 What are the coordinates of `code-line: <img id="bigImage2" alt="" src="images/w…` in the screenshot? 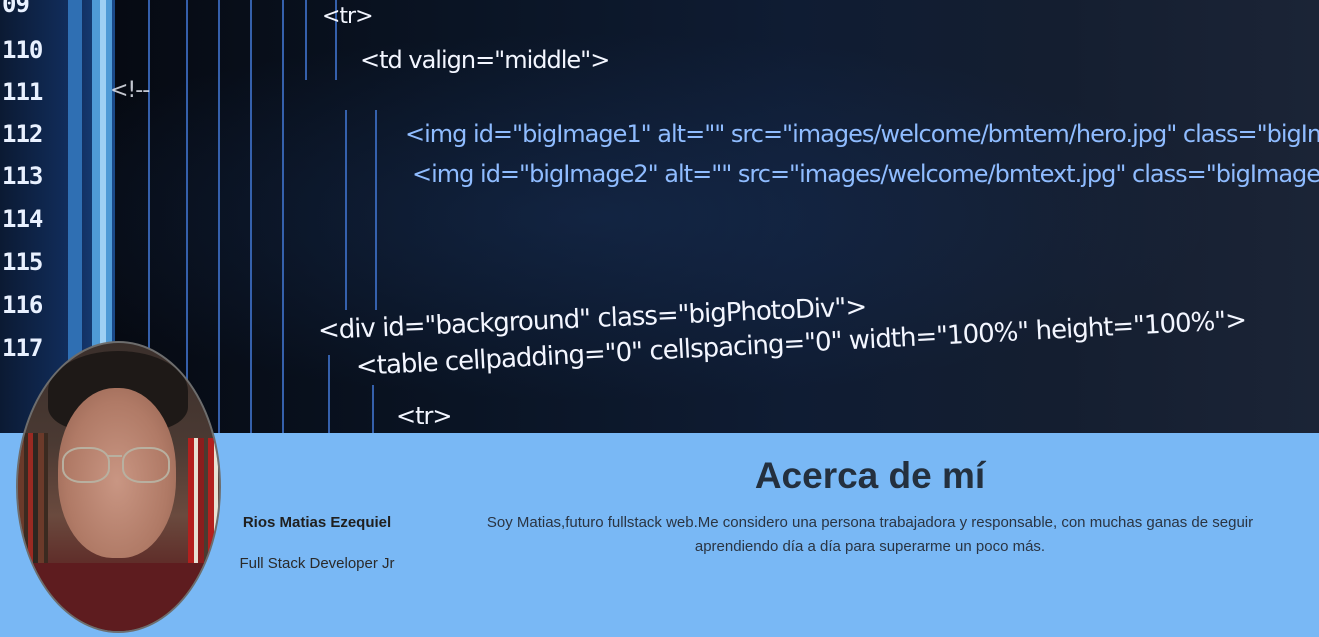 It's located at (865, 174).